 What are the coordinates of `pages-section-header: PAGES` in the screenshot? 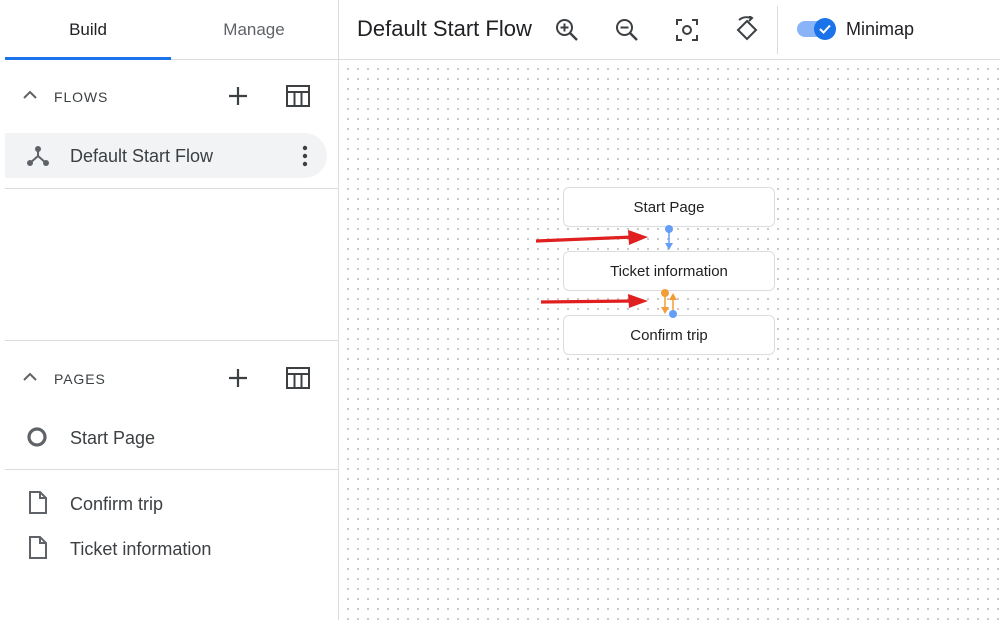 It's located at (171, 378).